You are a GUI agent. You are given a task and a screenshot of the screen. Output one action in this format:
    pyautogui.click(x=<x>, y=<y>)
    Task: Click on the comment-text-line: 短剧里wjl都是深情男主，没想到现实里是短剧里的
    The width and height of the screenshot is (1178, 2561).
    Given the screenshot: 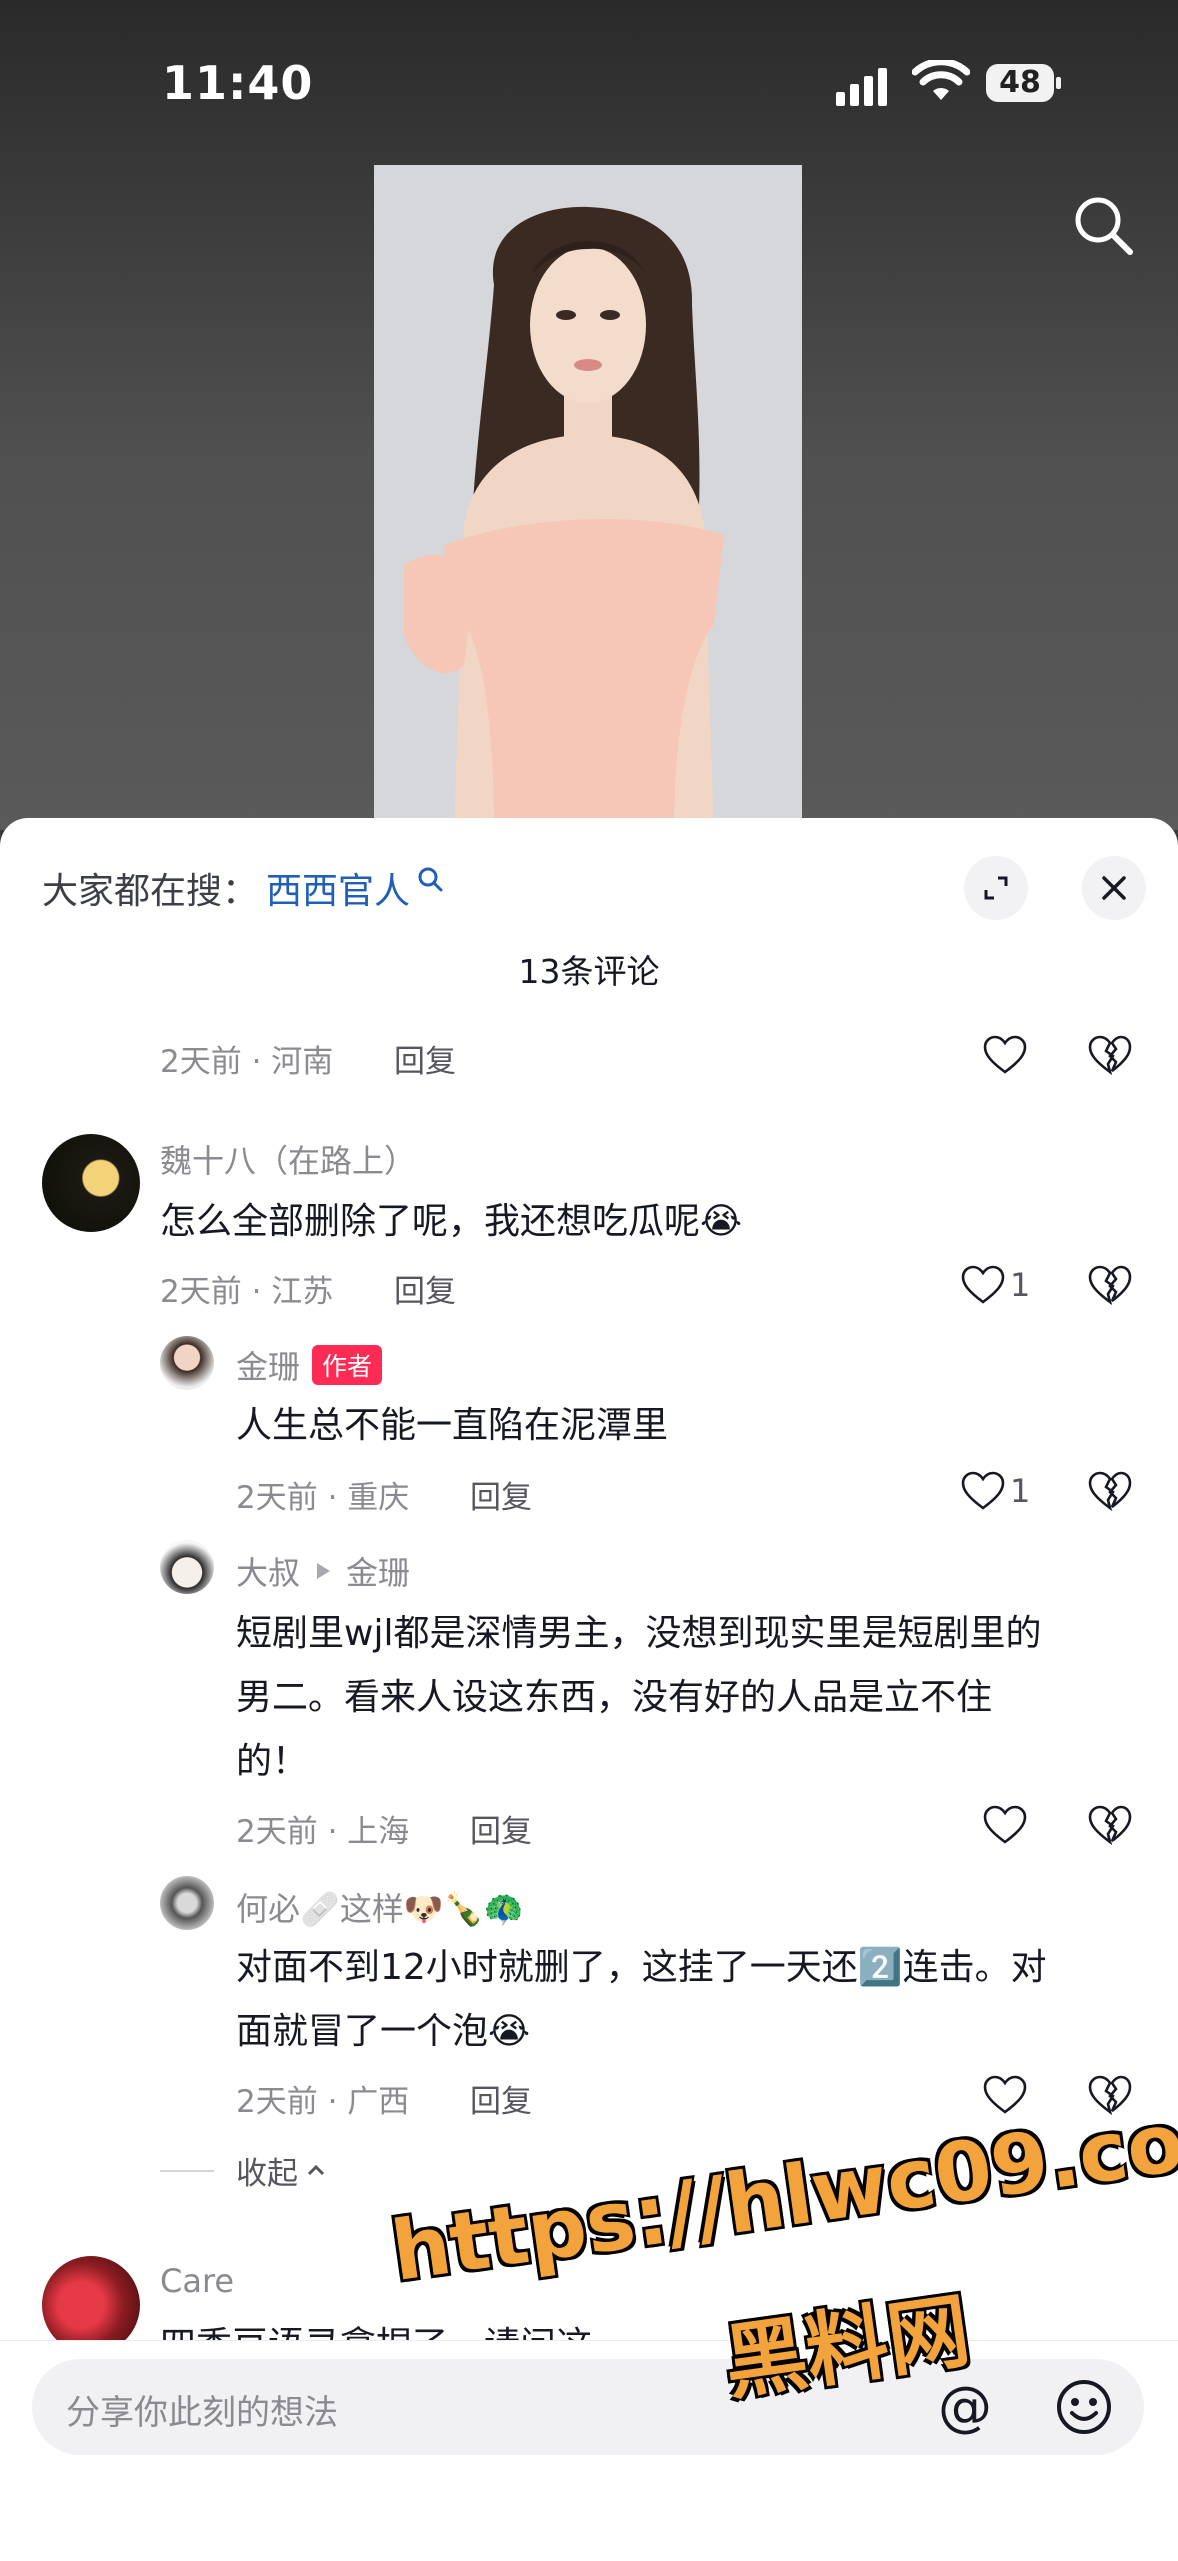 What is the action you would take?
    pyautogui.click(x=639, y=1633)
    